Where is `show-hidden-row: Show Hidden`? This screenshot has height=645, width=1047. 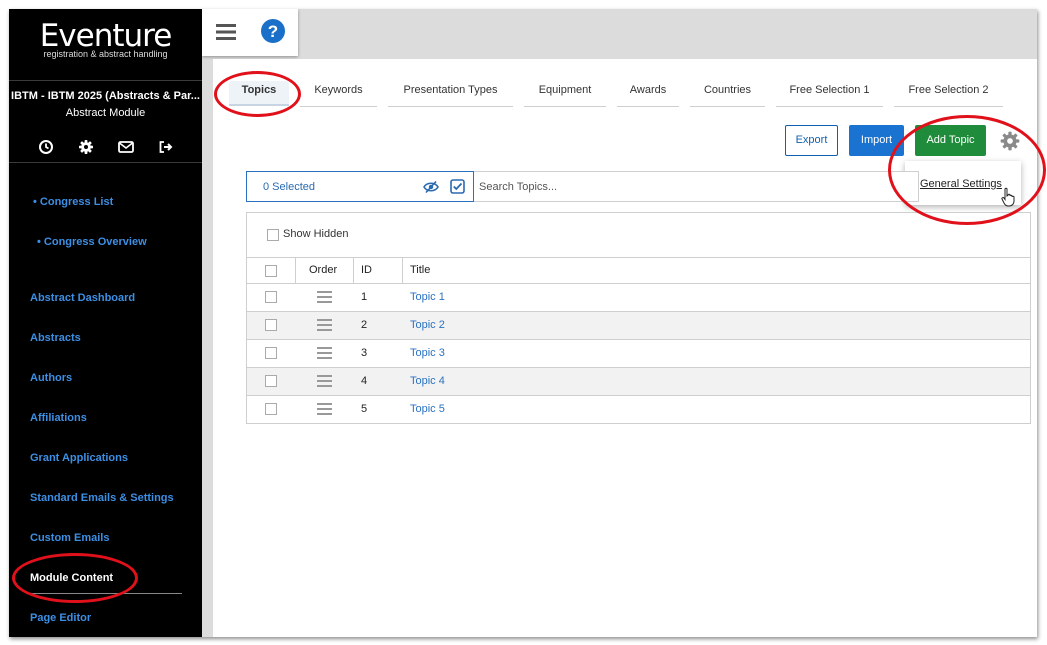 show-hidden-row: Show Hidden is located at coordinates (638, 235).